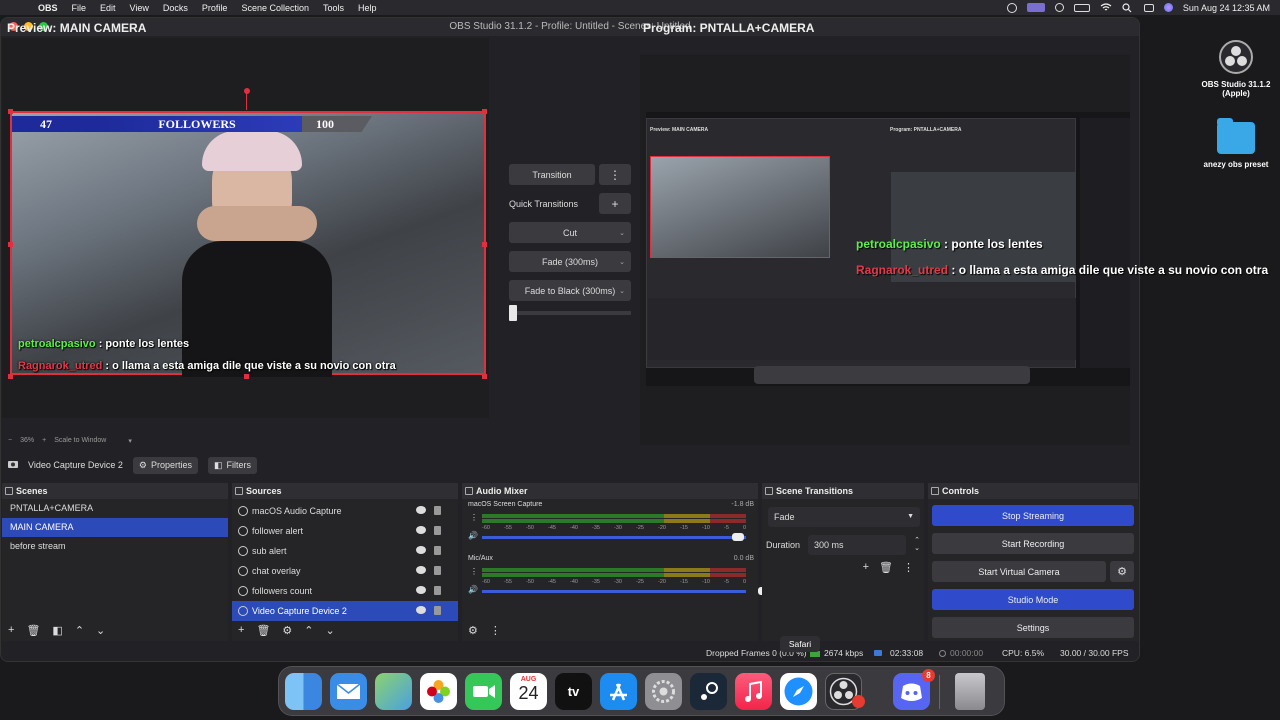  What do you see at coordinates (663, 691) in the screenshot?
I see `system-settings-icon` at bounding box center [663, 691].